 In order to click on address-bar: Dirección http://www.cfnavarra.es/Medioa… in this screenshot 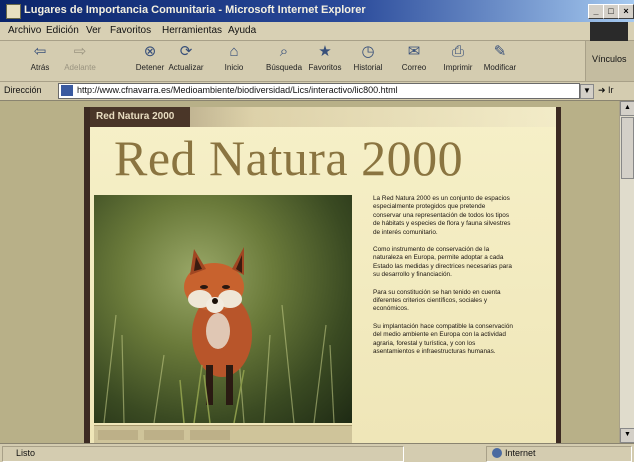, I will do `click(317, 91)`.